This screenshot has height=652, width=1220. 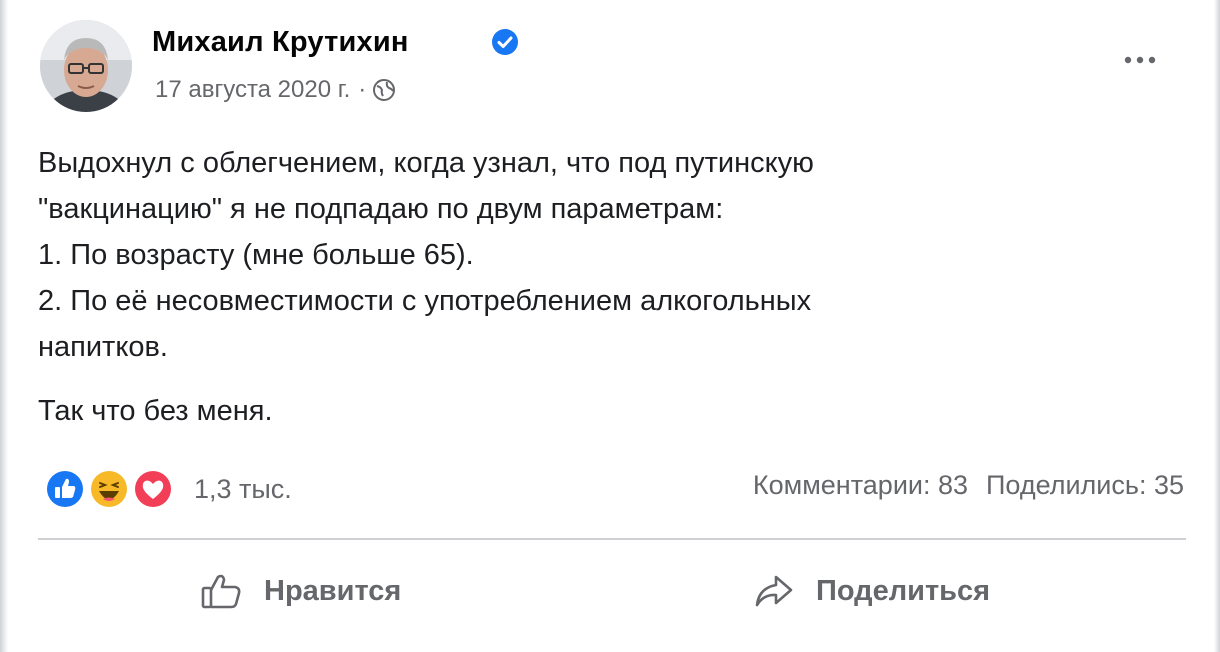 What do you see at coordinates (505, 42) in the screenshot?
I see `verified-badge-icon` at bounding box center [505, 42].